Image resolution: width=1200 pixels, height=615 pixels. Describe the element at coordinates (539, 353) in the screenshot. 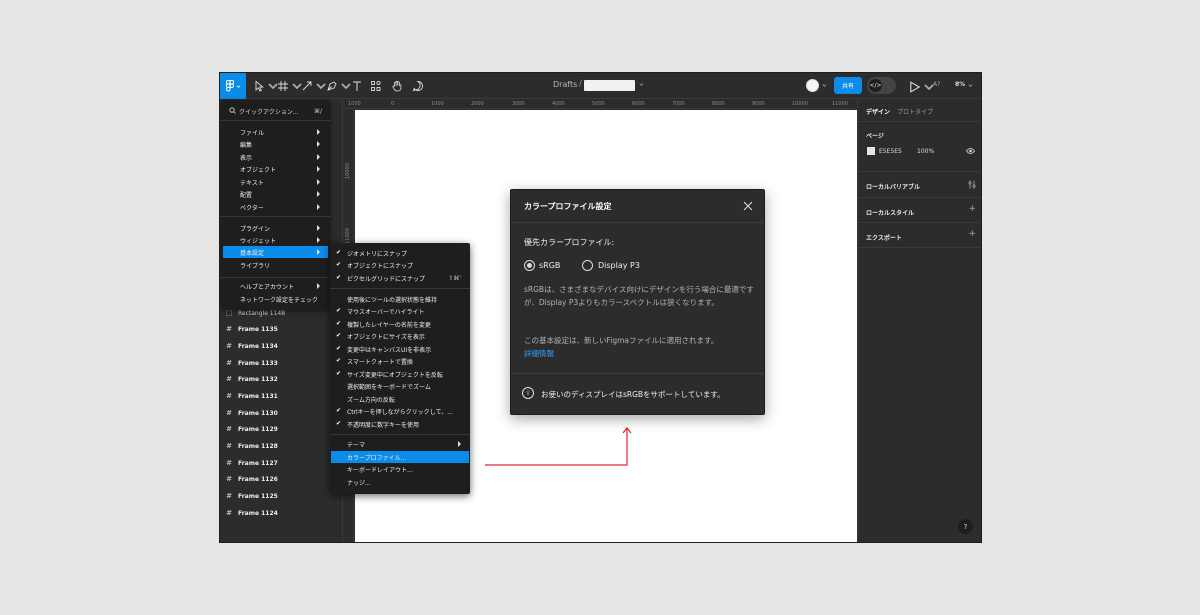

I see `learn-more-link: 詳細情報` at that location.